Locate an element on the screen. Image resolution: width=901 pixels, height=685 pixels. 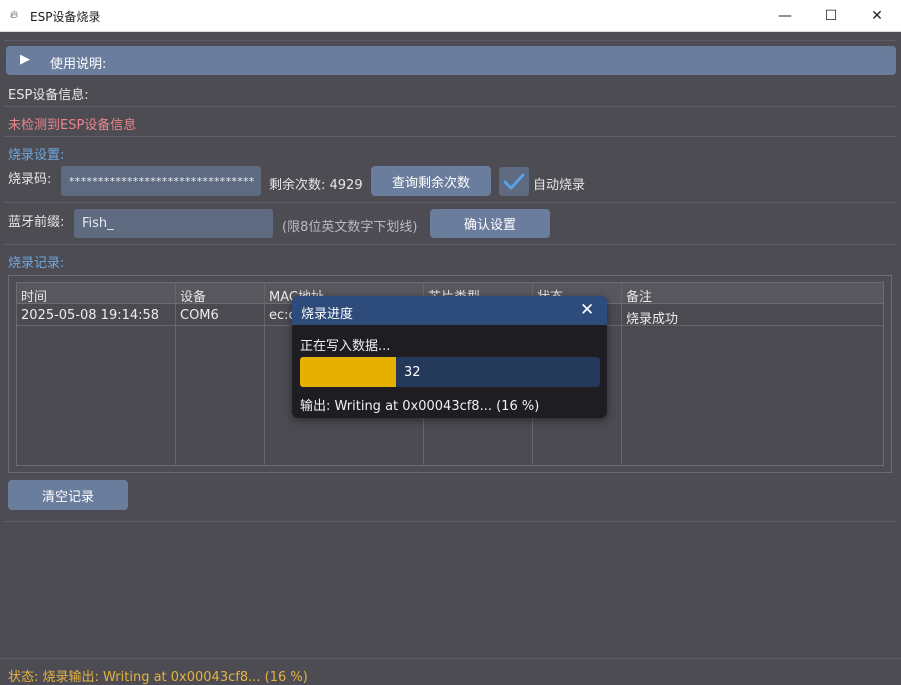
burn-app-icon: 🔥︎ is located at coordinates (14, 14).